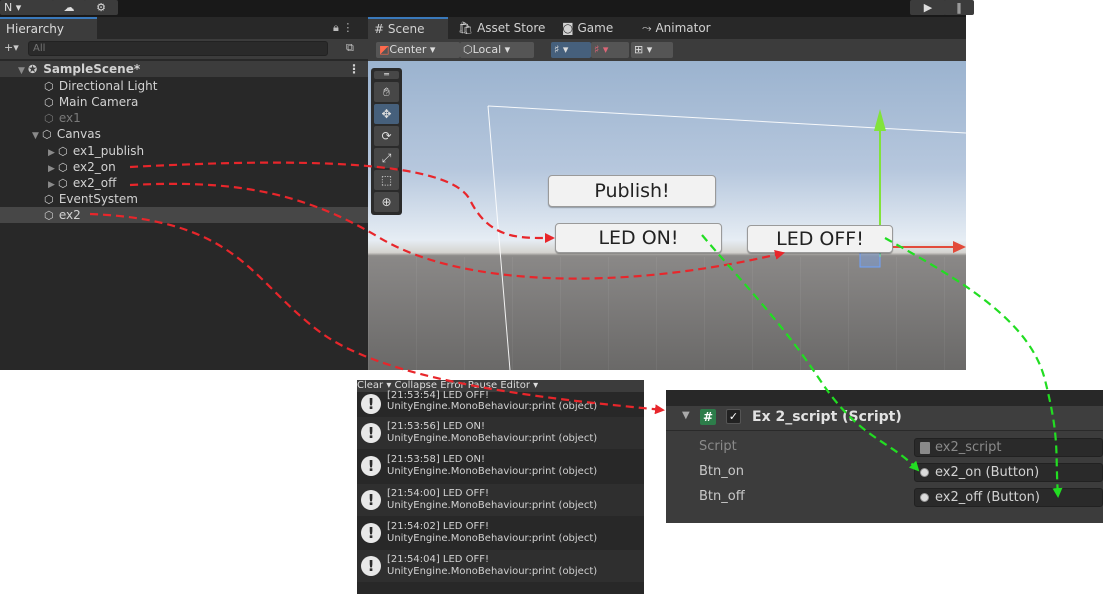 Image resolution: width=1103 pixels, height=603 pixels. I want to click on create-dropdown-icon: +▾, so click(11, 47).